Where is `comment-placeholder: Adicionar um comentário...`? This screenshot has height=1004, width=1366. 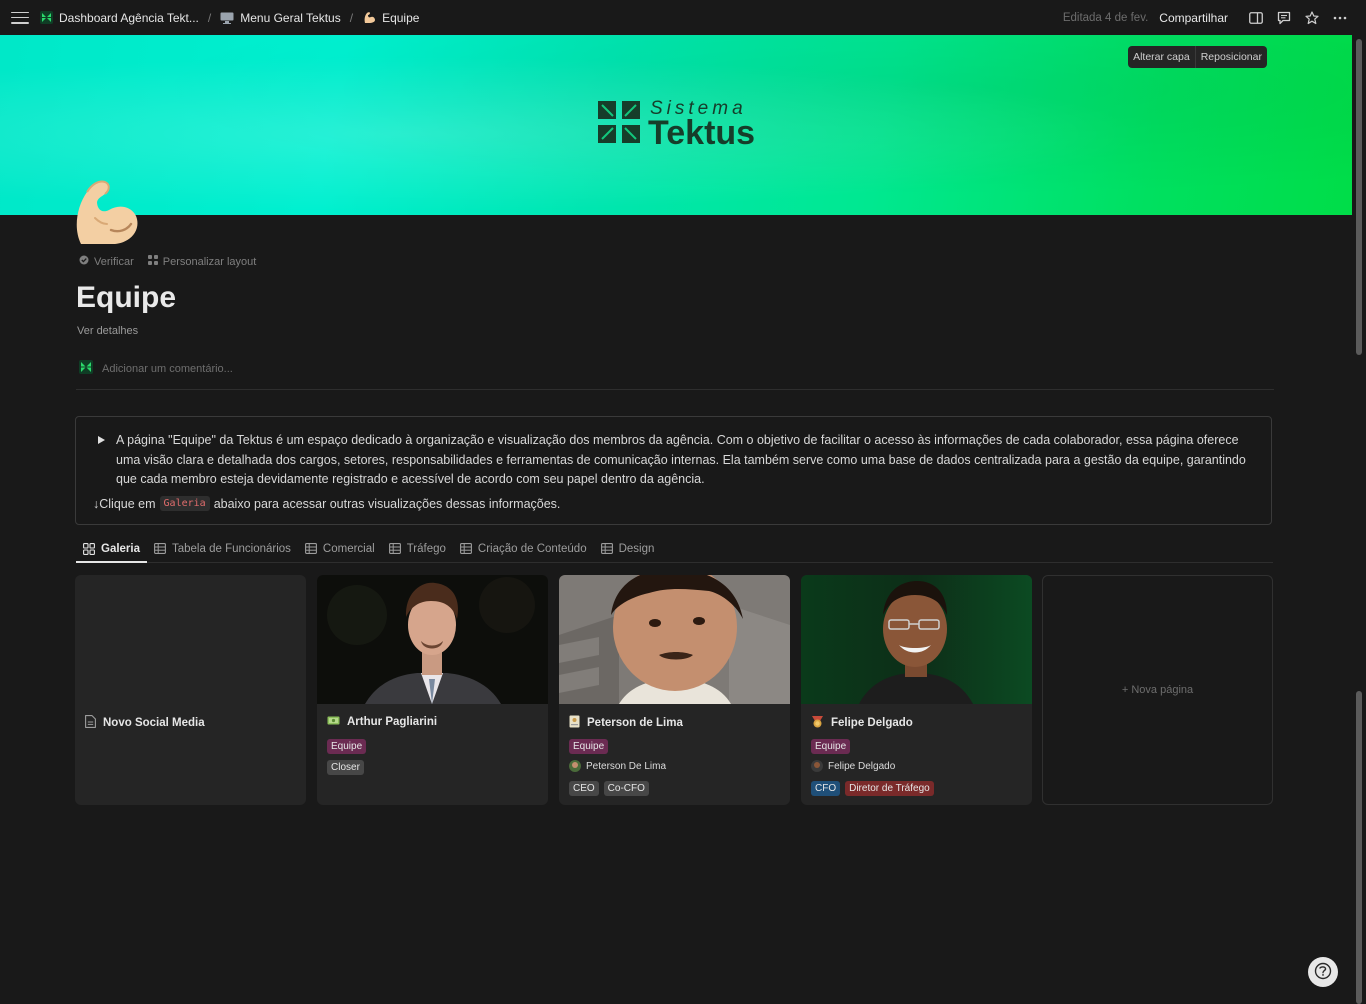
comment-placeholder: Adicionar um comentário... is located at coordinates (167, 368).